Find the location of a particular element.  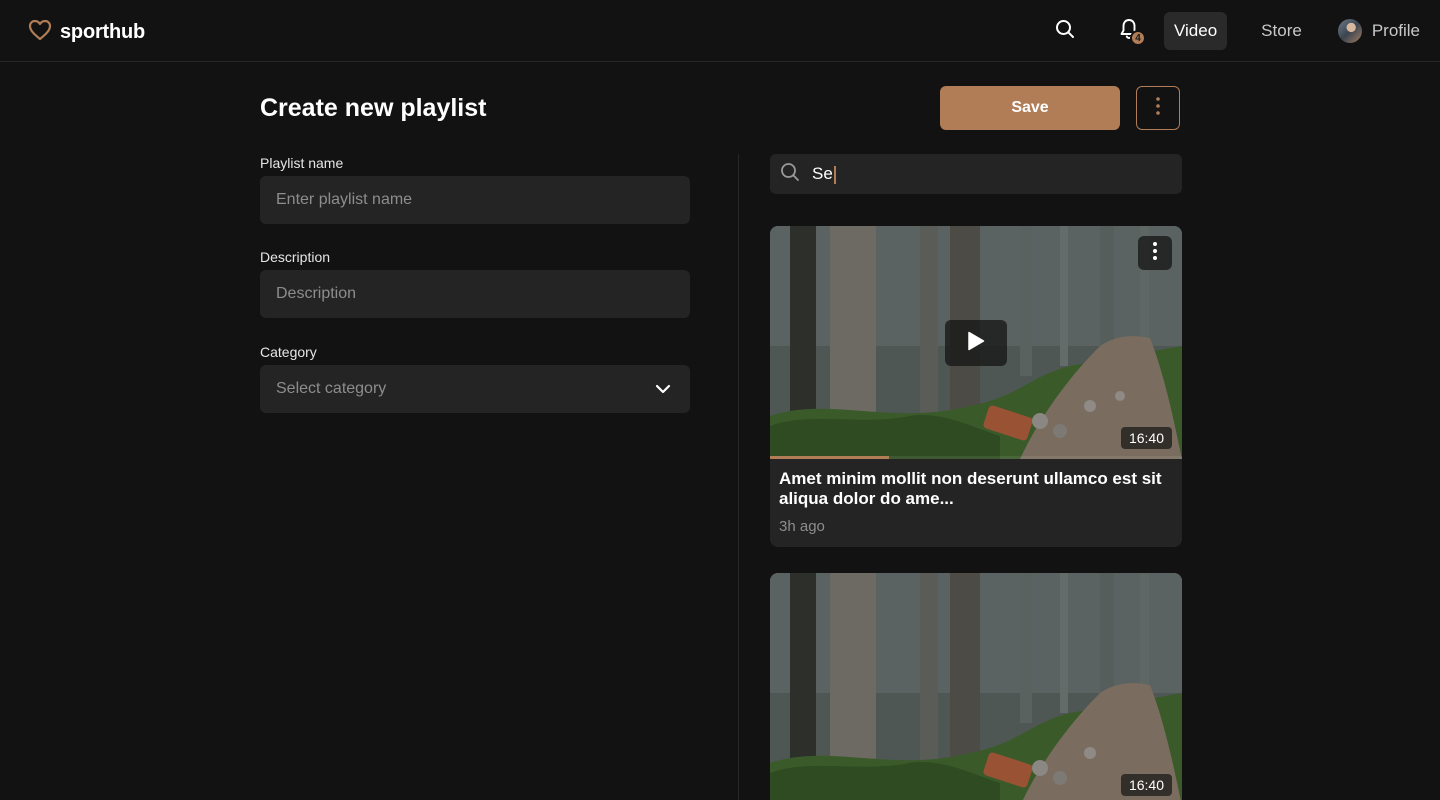

search-query: Se is located at coordinates (824, 174).